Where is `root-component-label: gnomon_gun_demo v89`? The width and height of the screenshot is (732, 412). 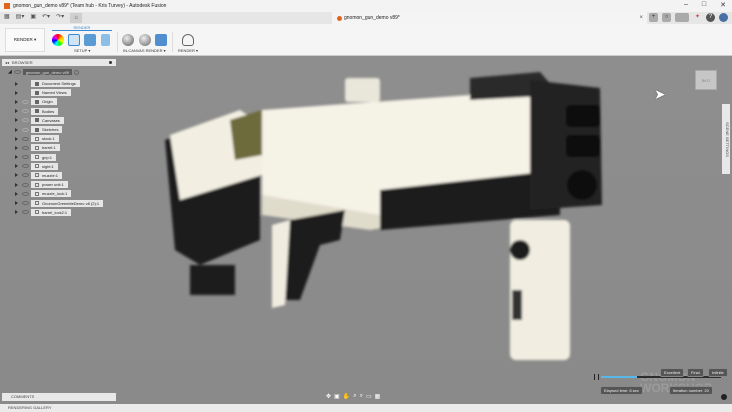
root-component-label: gnomon_gun_demo v89 is located at coordinates (47, 72).